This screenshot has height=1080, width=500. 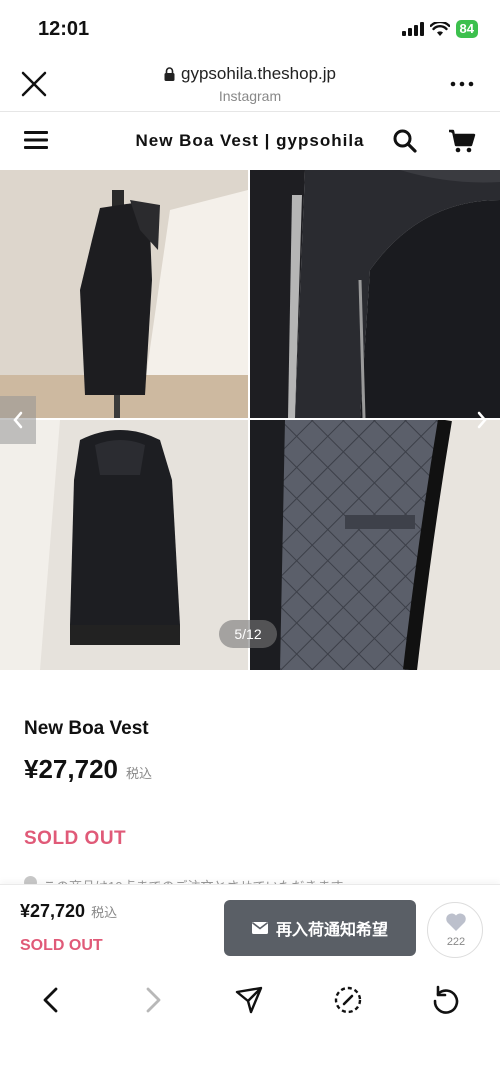 I want to click on close-icon, so click(x=34, y=84).